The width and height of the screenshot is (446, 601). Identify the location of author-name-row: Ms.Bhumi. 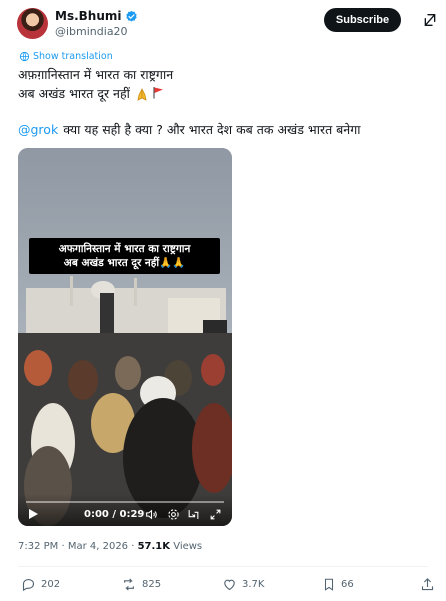
(96, 16).